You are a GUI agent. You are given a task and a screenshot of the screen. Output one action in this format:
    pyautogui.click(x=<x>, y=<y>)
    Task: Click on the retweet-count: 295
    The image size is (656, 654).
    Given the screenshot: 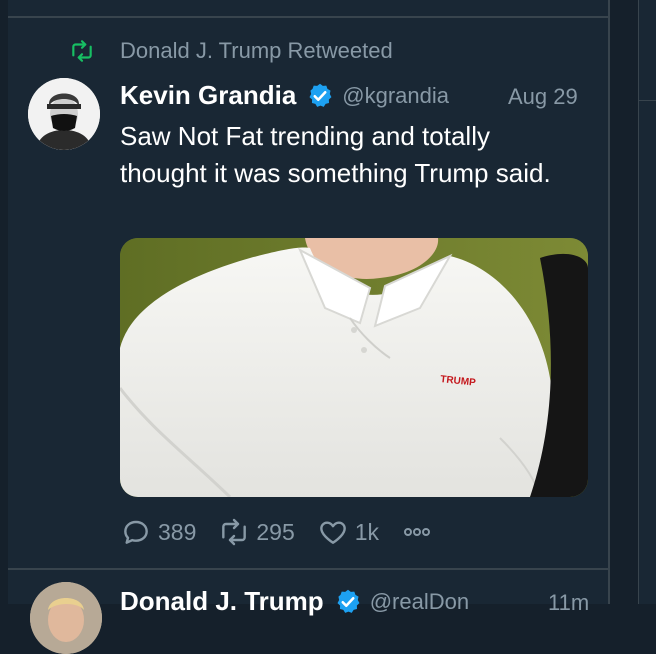 What is the action you would take?
    pyautogui.click(x=275, y=531)
    